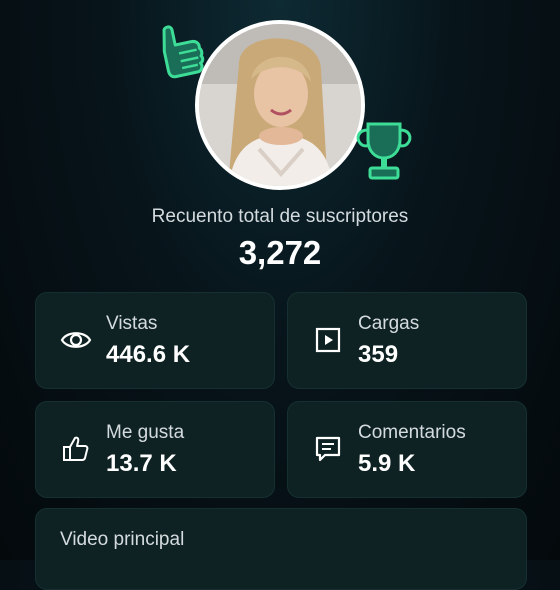 The height and width of the screenshot is (590, 560). I want to click on stat-value: 446.6 K, so click(148, 354).